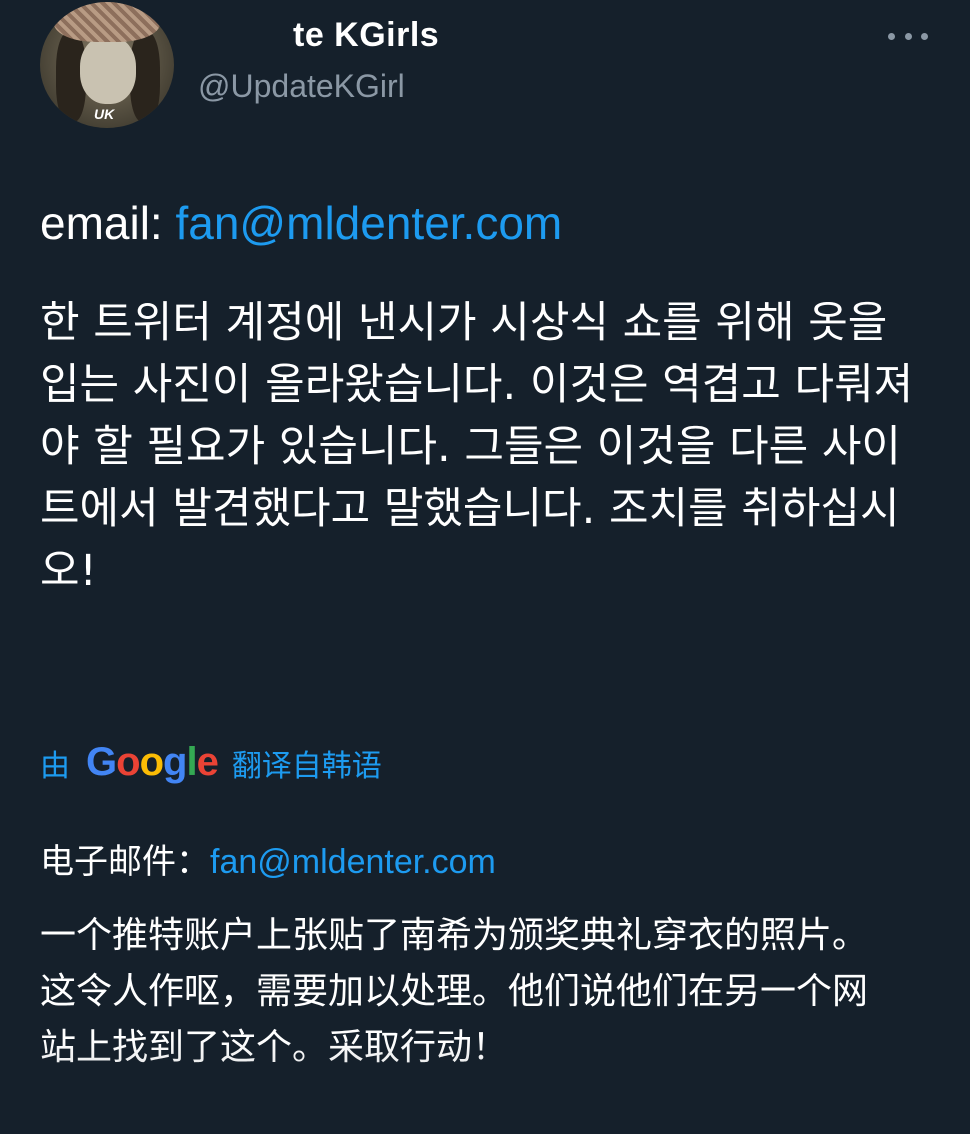 The width and height of the screenshot is (970, 1134). I want to click on translated-email-line: 电子邮件：fan@mldenter.com, so click(268, 858).